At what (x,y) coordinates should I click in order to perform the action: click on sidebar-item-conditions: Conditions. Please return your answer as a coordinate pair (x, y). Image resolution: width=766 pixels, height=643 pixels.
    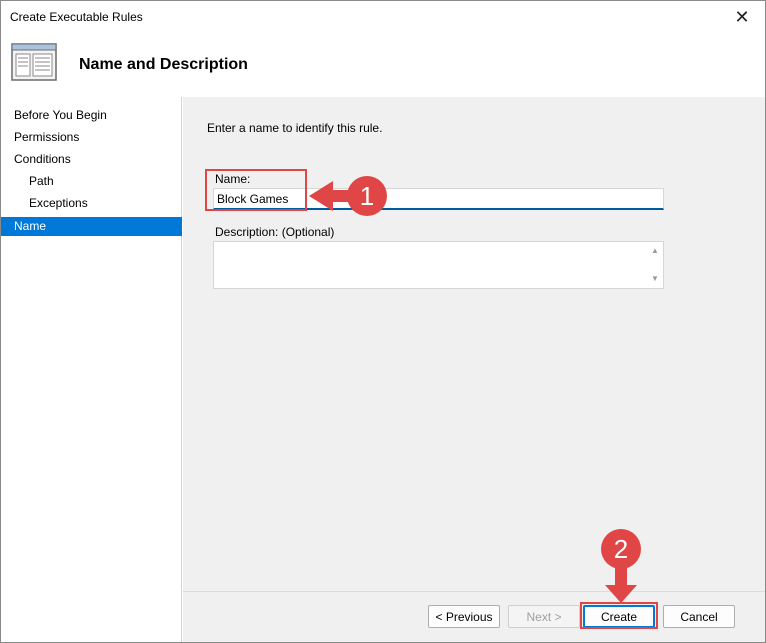
    Looking at the image, I should click on (91, 159).